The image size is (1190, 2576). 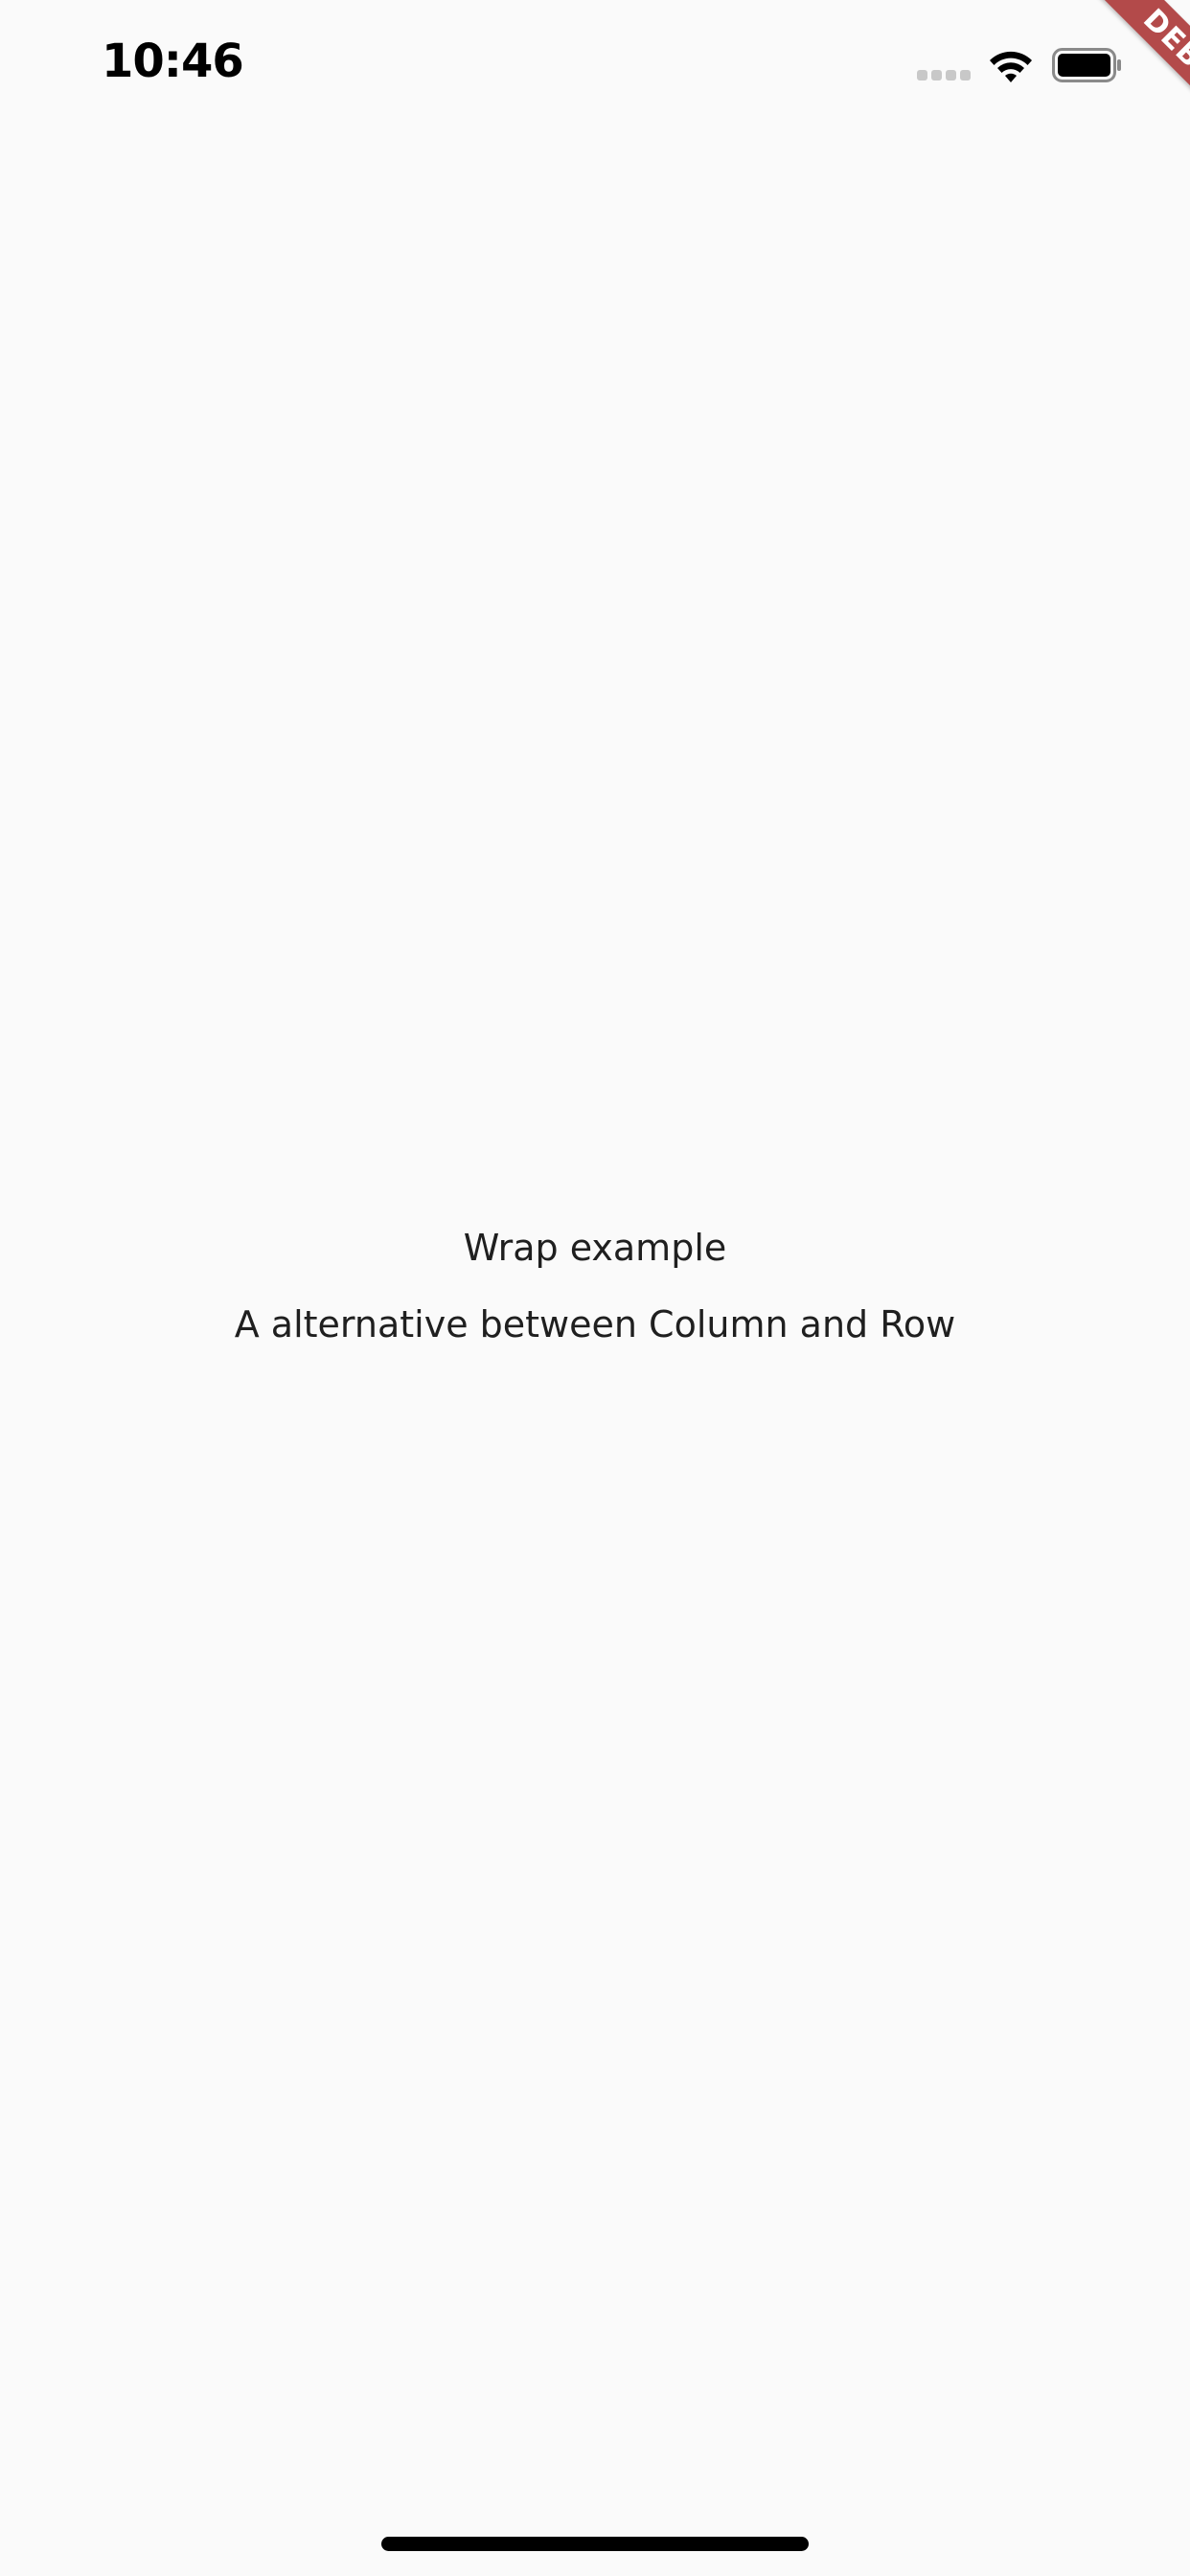 What do you see at coordinates (944, 75) in the screenshot?
I see `signal-bars-icon` at bounding box center [944, 75].